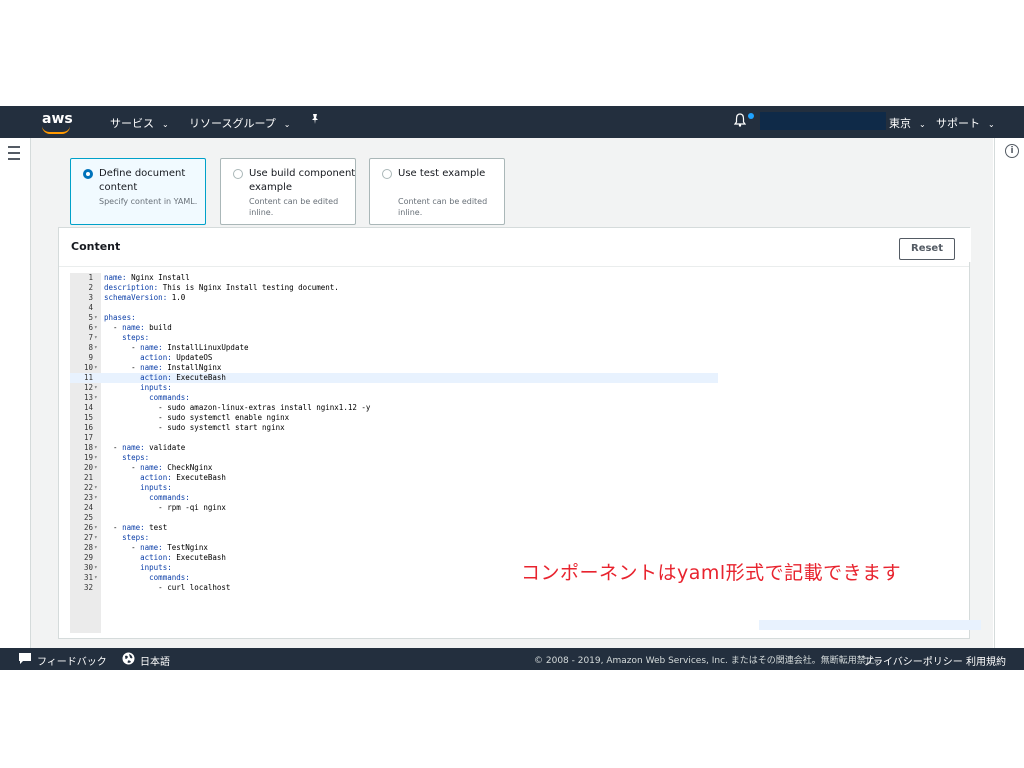 Image resolution: width=1024 pixels, height=768 pixels. I want to click on line-number: 24, so click(88, 507).